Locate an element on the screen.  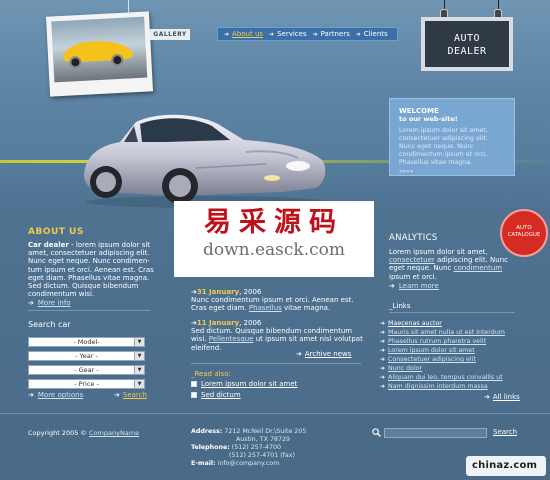
all-links-link: ➔ All links is located at coordinates (502, 397).